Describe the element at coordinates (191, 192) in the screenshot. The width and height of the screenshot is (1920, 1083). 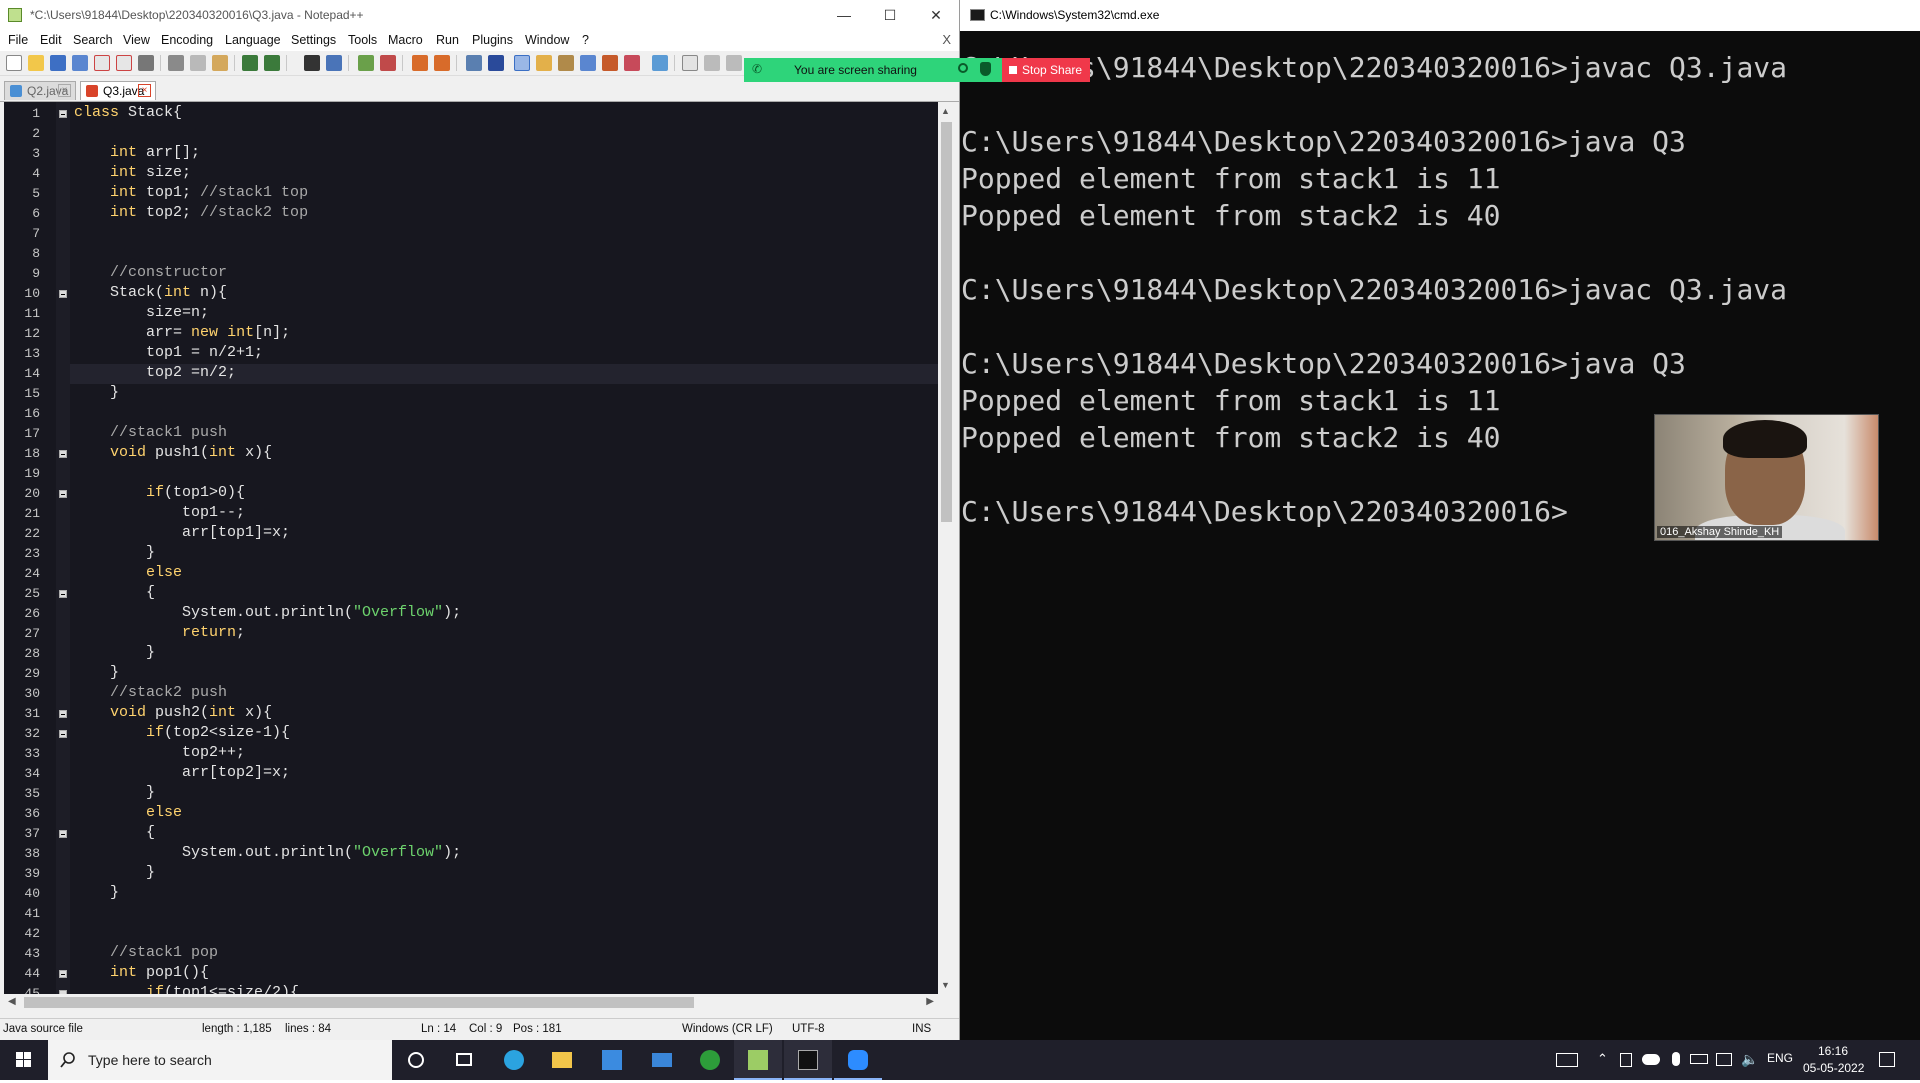
I see `code-line: int top1; //stack1 top` at that location.